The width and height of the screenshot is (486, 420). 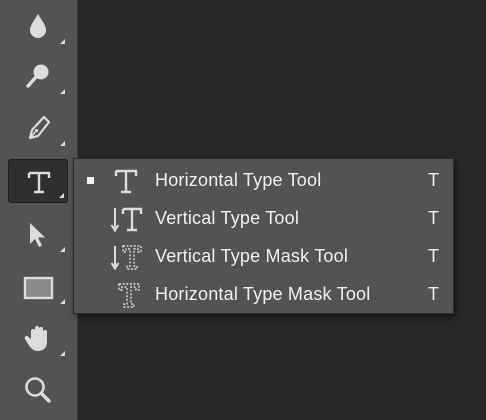 I want to click on menu-item-horizontal-type-mask-tool: Horizontal Type Mask Tool T, so click(x=263, y=294).